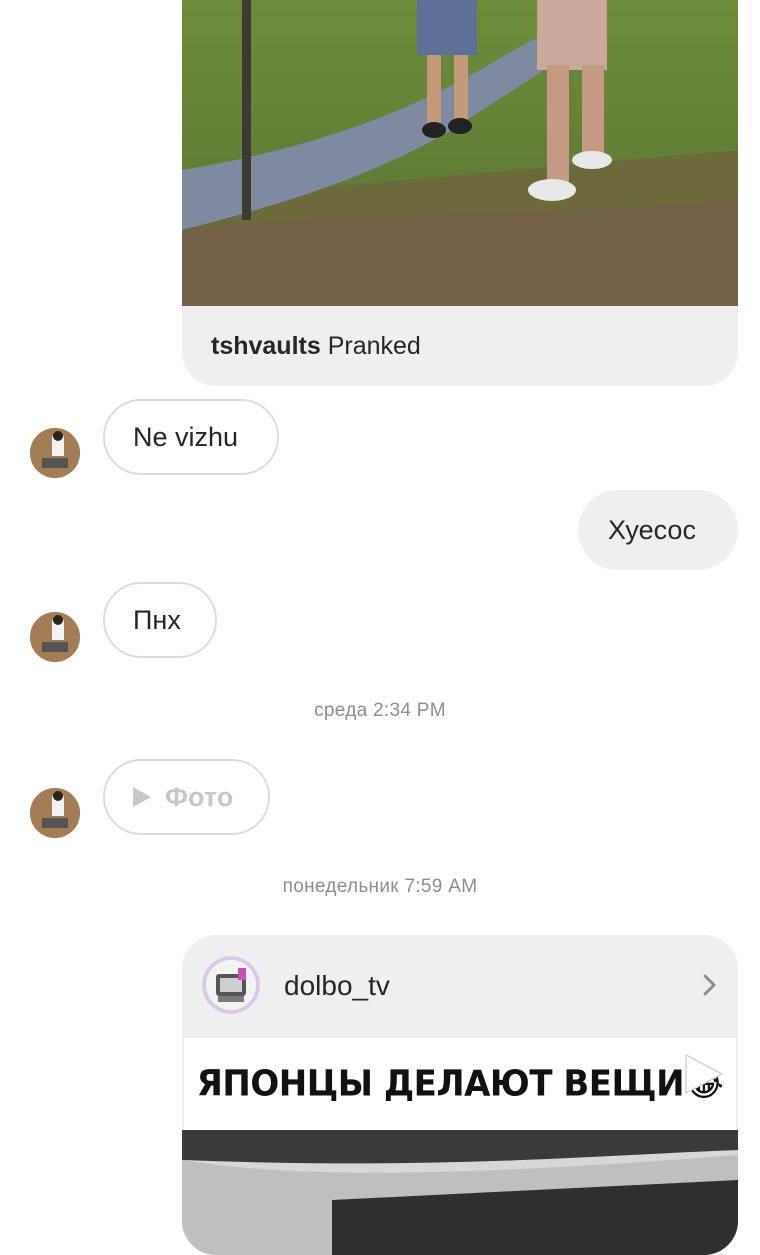  What do you see at coordinates (231, 985) in the screenshot?
I see `post-author-avatar` at bounding box center [231, 985].